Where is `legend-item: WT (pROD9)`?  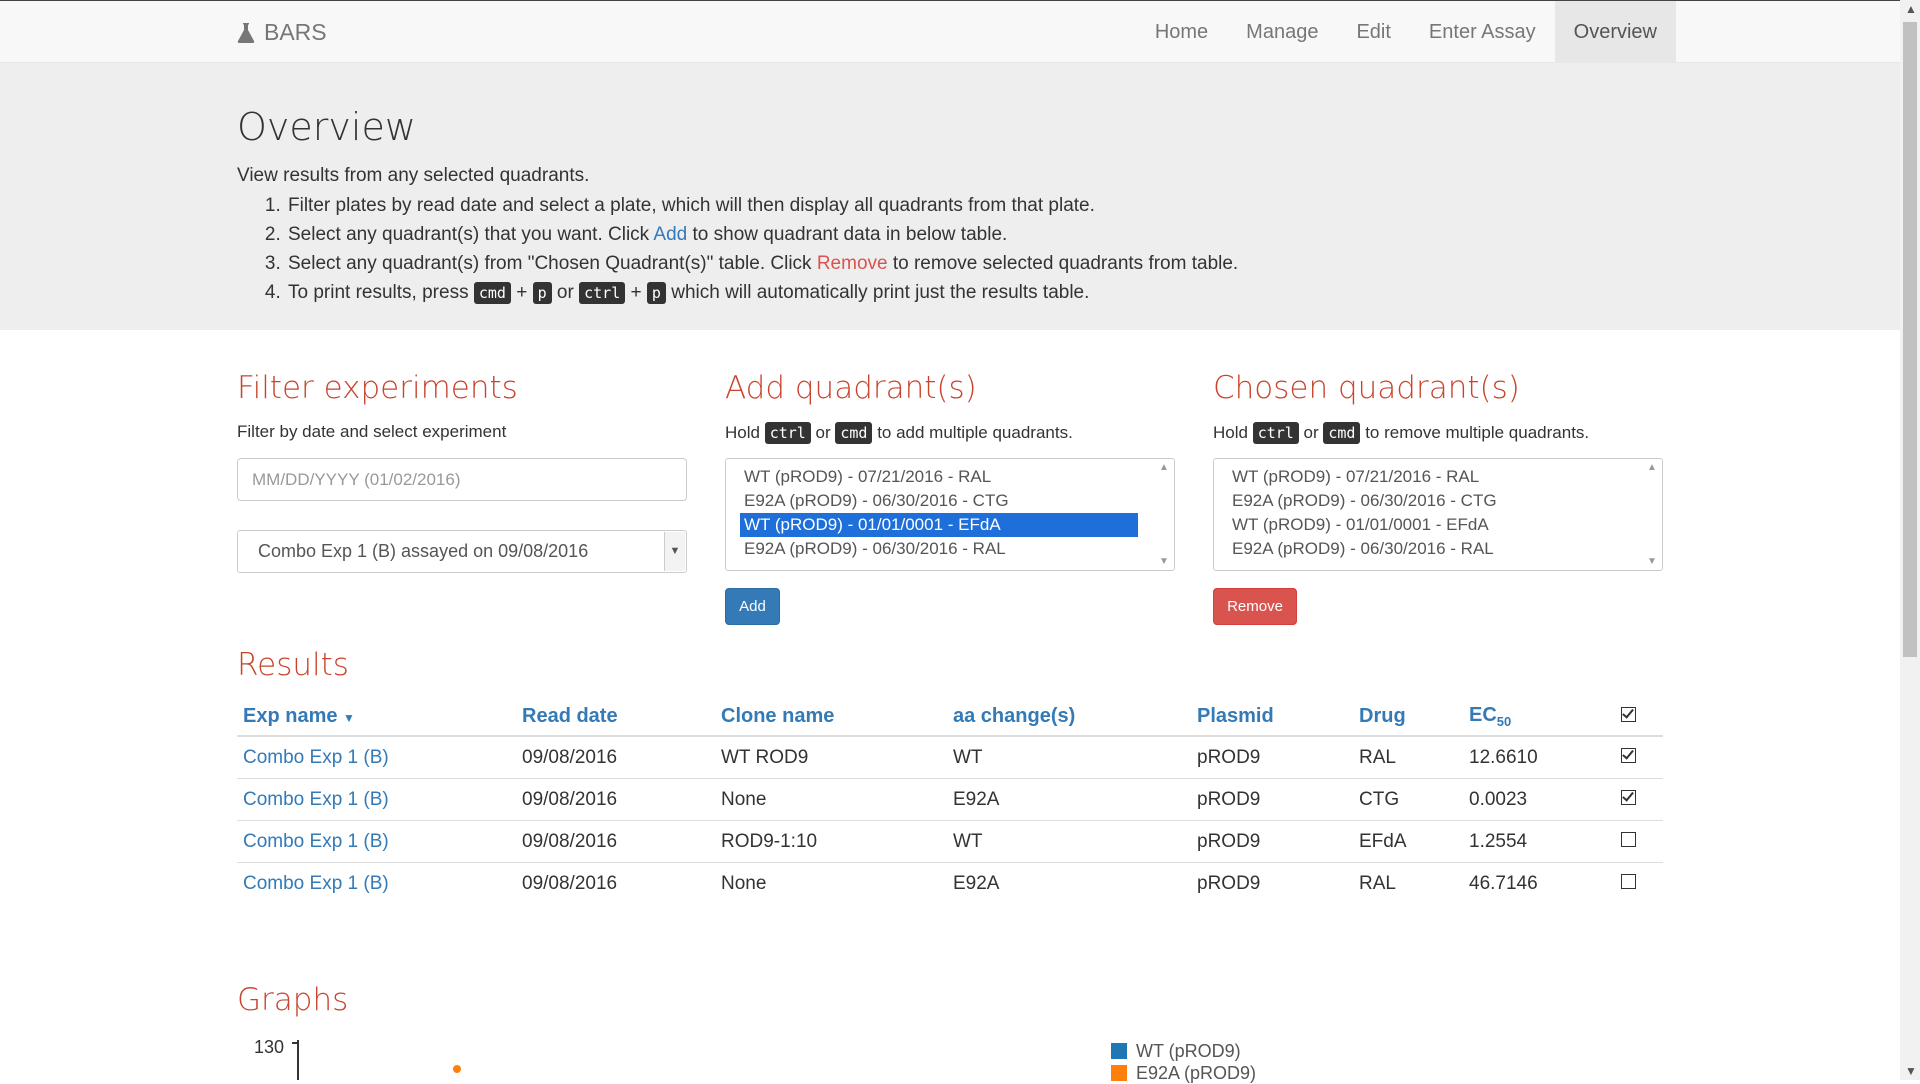
legend-item: WT (pROD9) is located at coordinates (1183, 1051).